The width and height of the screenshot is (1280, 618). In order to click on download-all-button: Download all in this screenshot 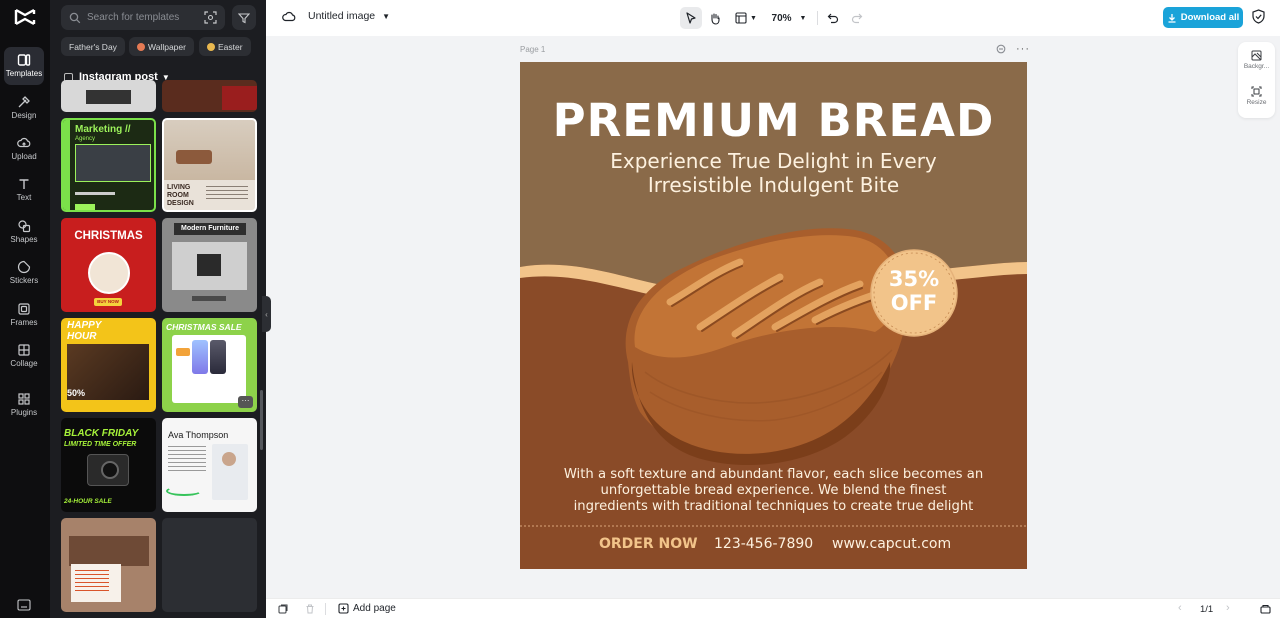, I will do `click(1203, 17)`.